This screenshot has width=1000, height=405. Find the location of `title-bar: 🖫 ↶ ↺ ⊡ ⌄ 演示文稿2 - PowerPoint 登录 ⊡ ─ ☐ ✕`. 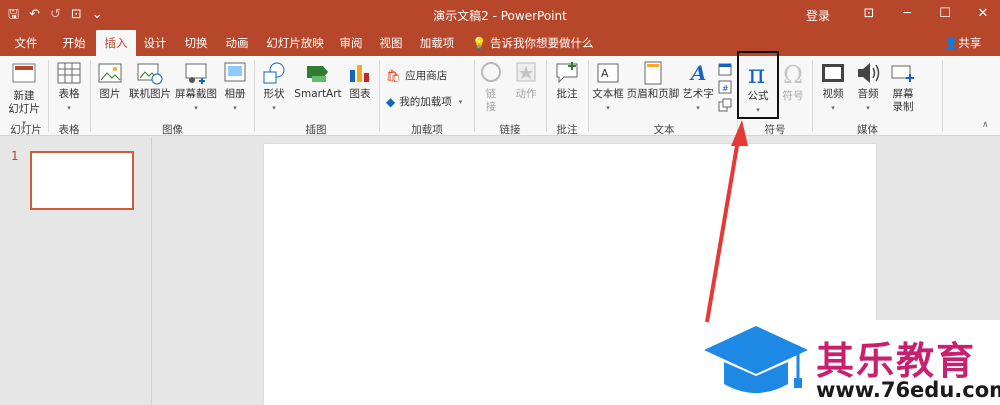

title-bar: 🖫 ↶ ↺ ⊡ ⌄ 演示文稿2 - PowerPoint 登录 ⊡ ─ ☐ ✕ is located at coordinates (500, 15).